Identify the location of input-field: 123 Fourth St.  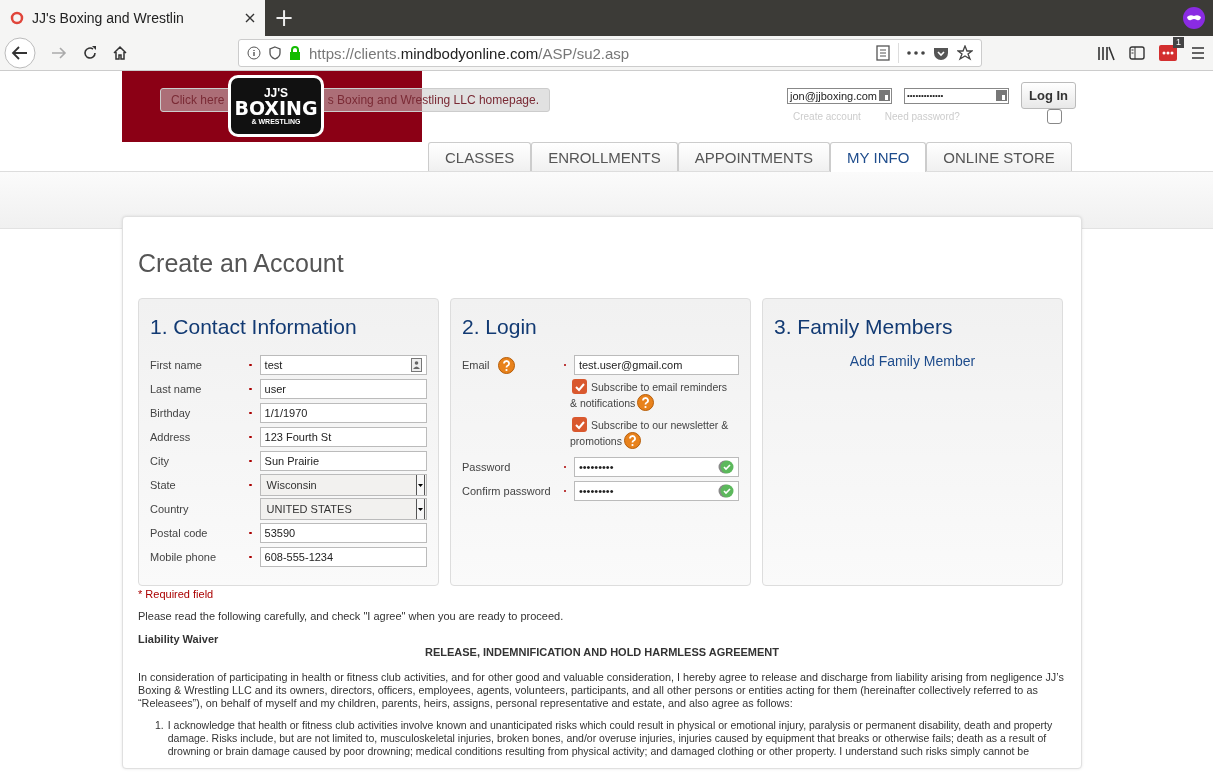
(343, 437).